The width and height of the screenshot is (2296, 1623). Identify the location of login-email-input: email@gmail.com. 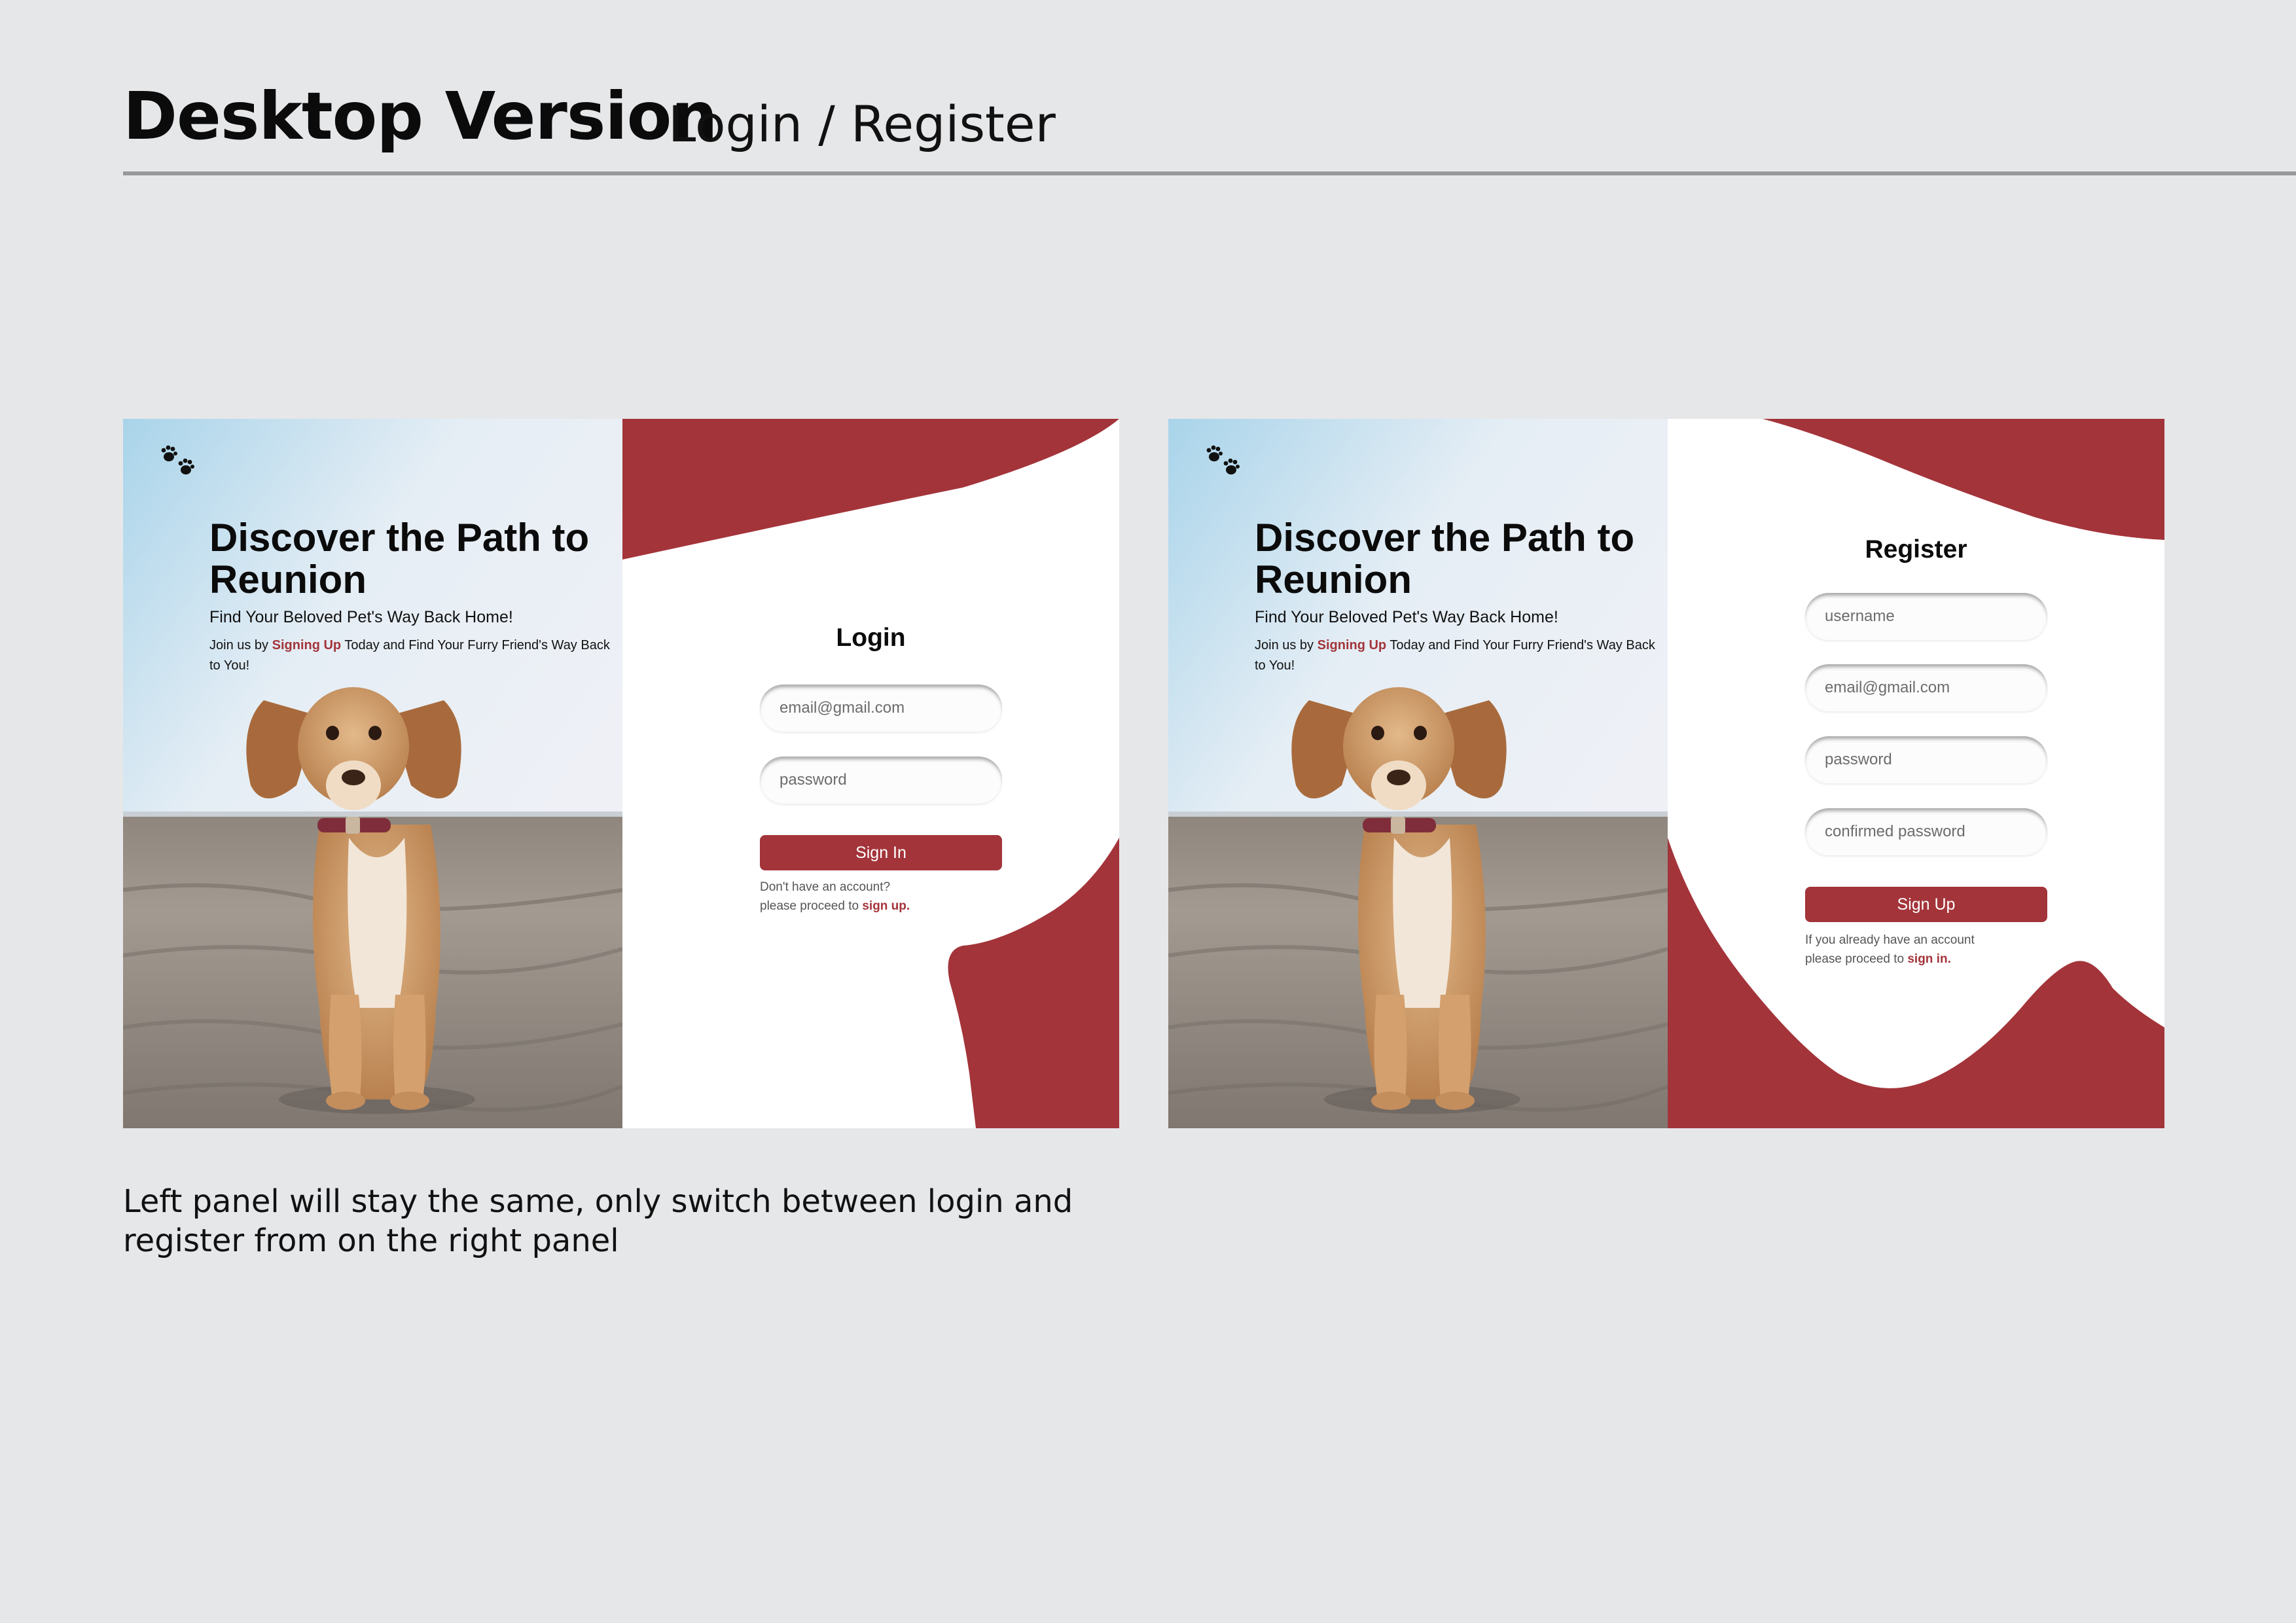
(881, 708).